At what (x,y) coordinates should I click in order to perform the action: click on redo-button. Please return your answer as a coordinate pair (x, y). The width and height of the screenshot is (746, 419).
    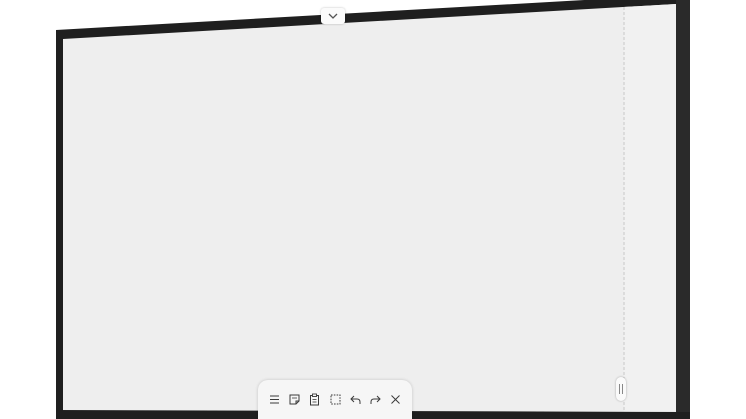
    Looking at the image, I should click on (376, 400).